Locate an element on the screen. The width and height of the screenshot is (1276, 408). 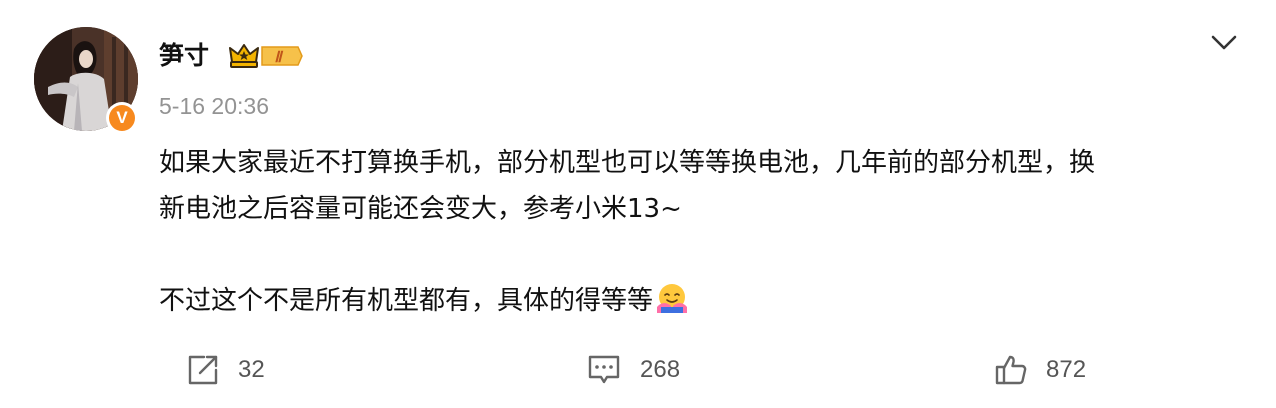
content-line: 新电池之后容量可能还会变大，参考小米13~ is located at coordinates (420, 209).